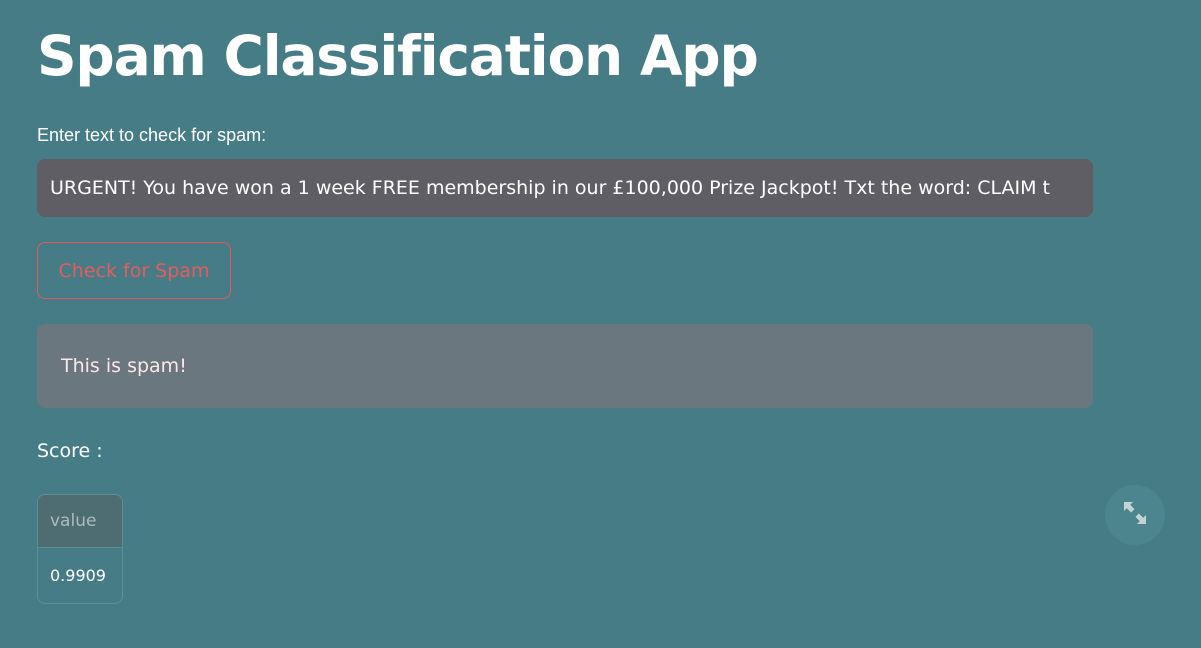 The height and width of the screenshot is (648, 1201). Describe the element at coordinates (565, 188) in the screenshot. I see `spam-text-input` at that location.